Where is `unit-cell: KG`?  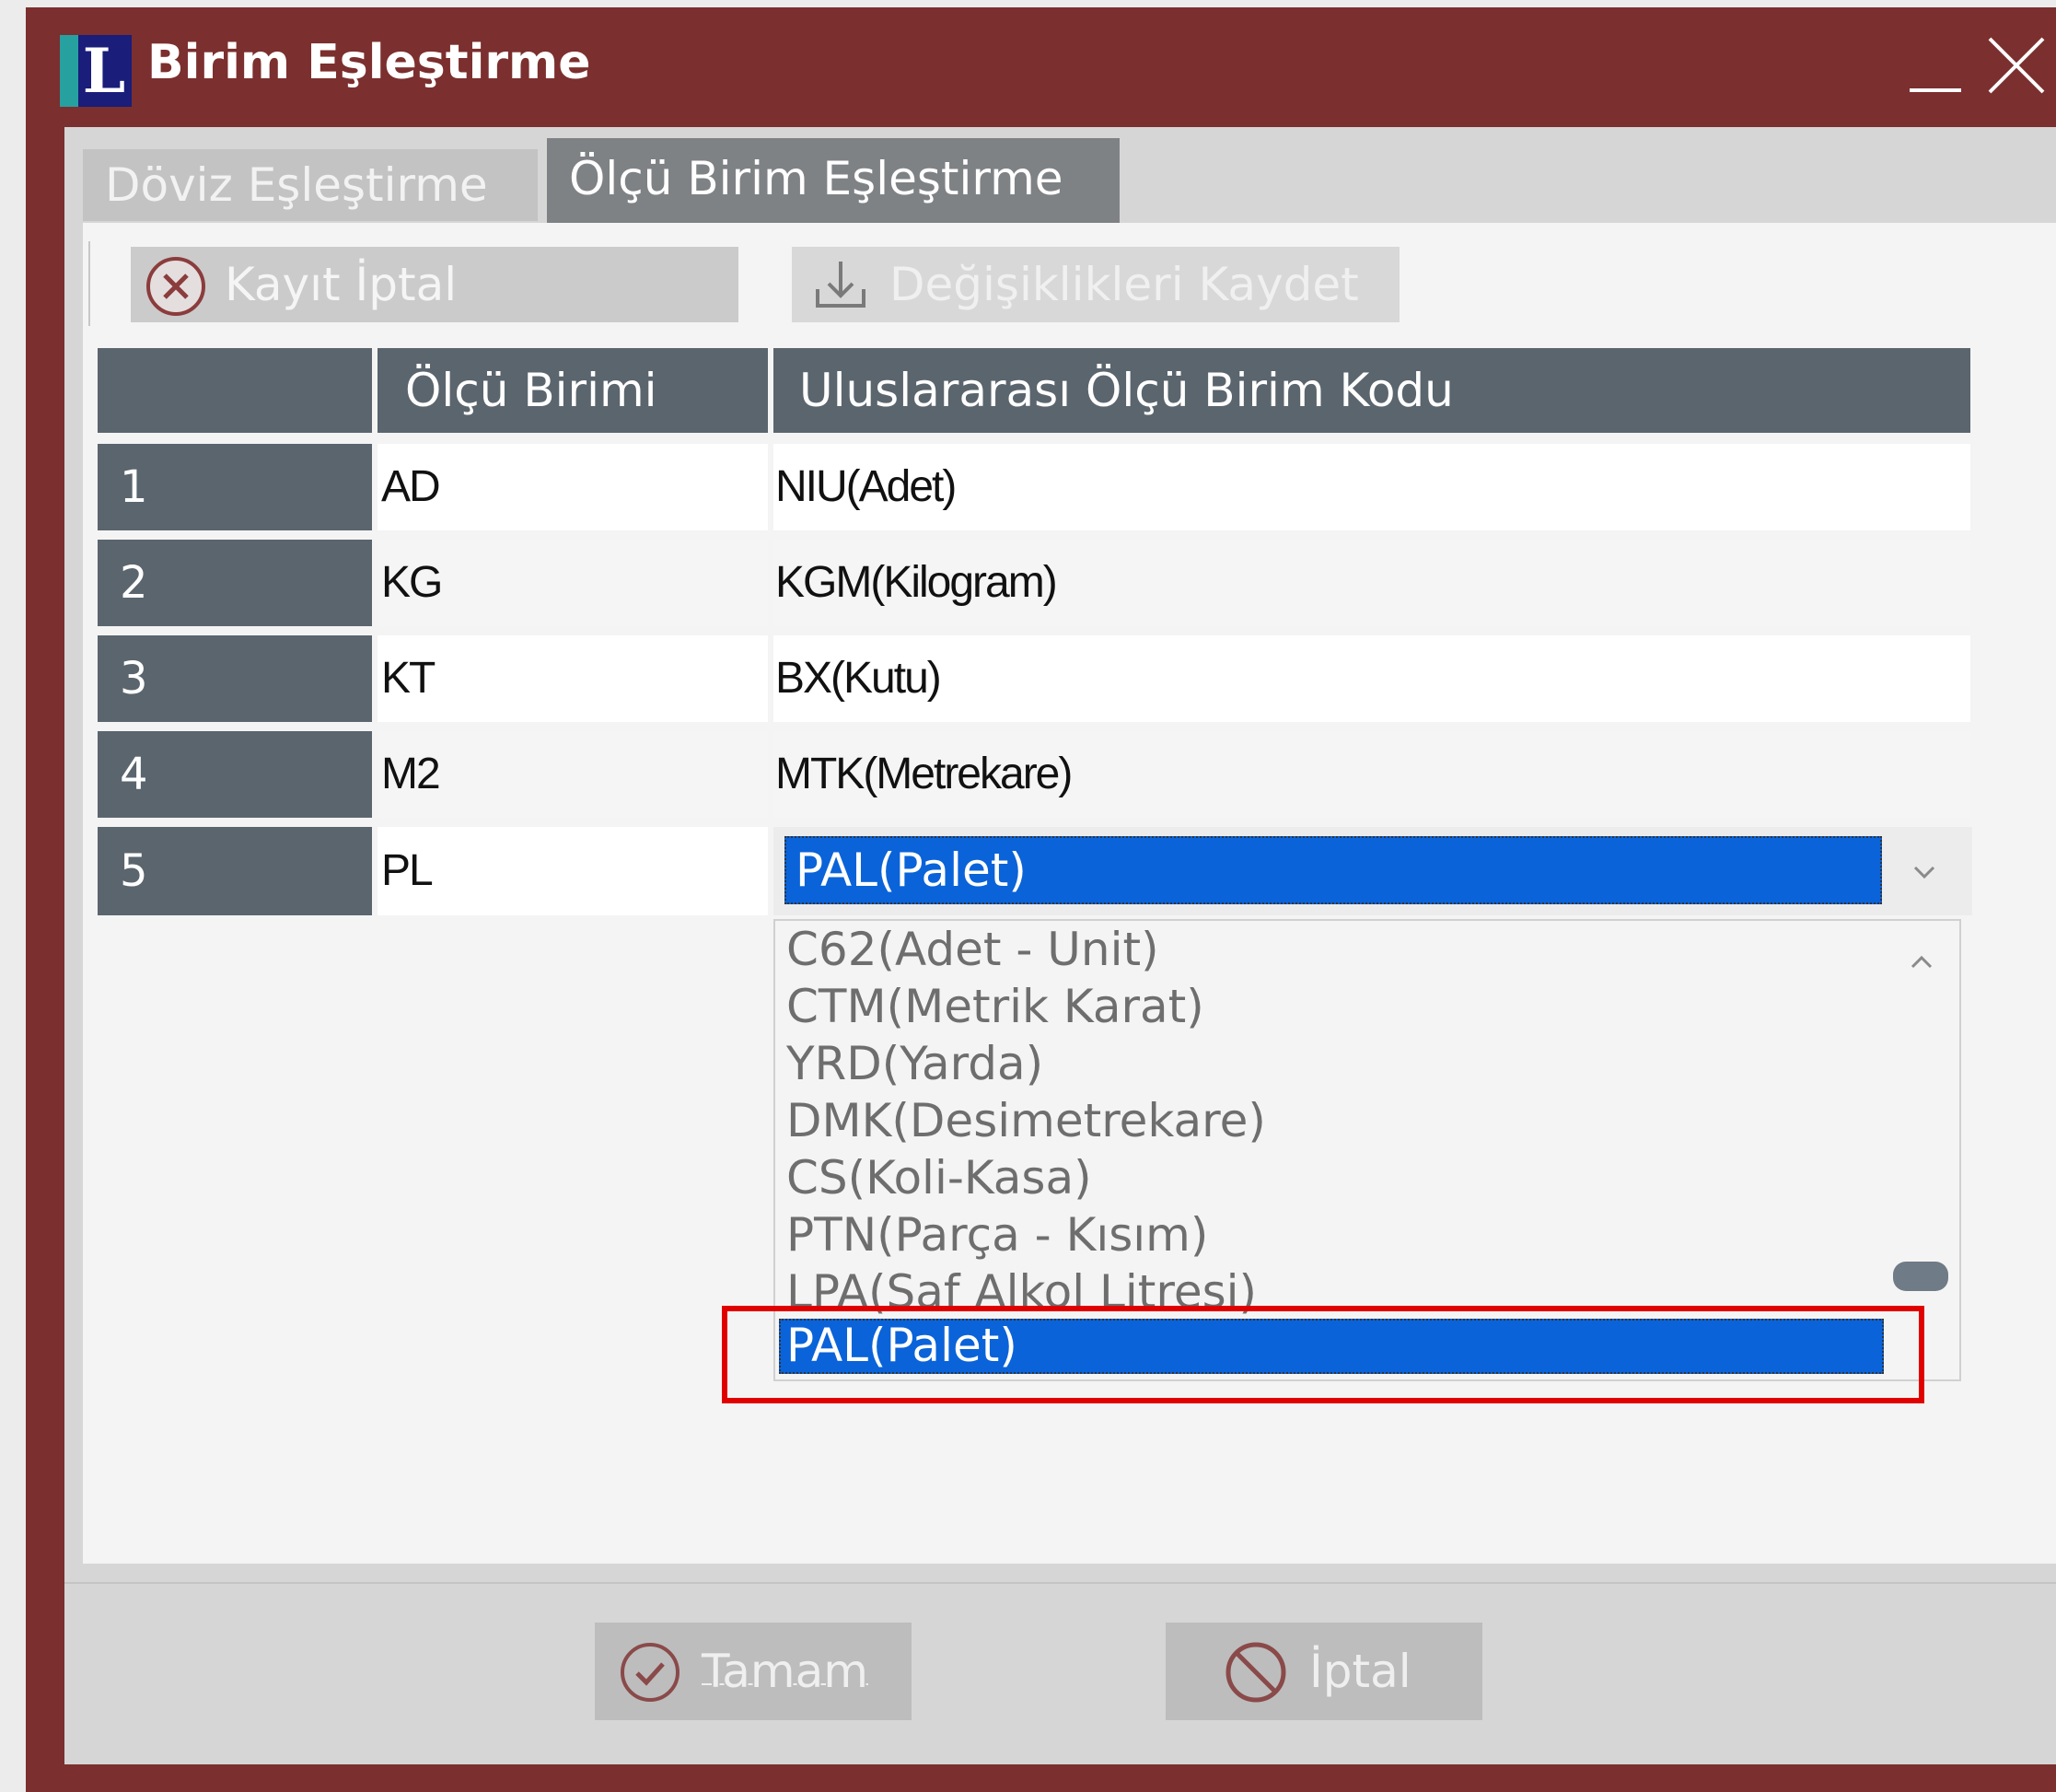 unit-cell: KG is located at coordinates (573, 583).